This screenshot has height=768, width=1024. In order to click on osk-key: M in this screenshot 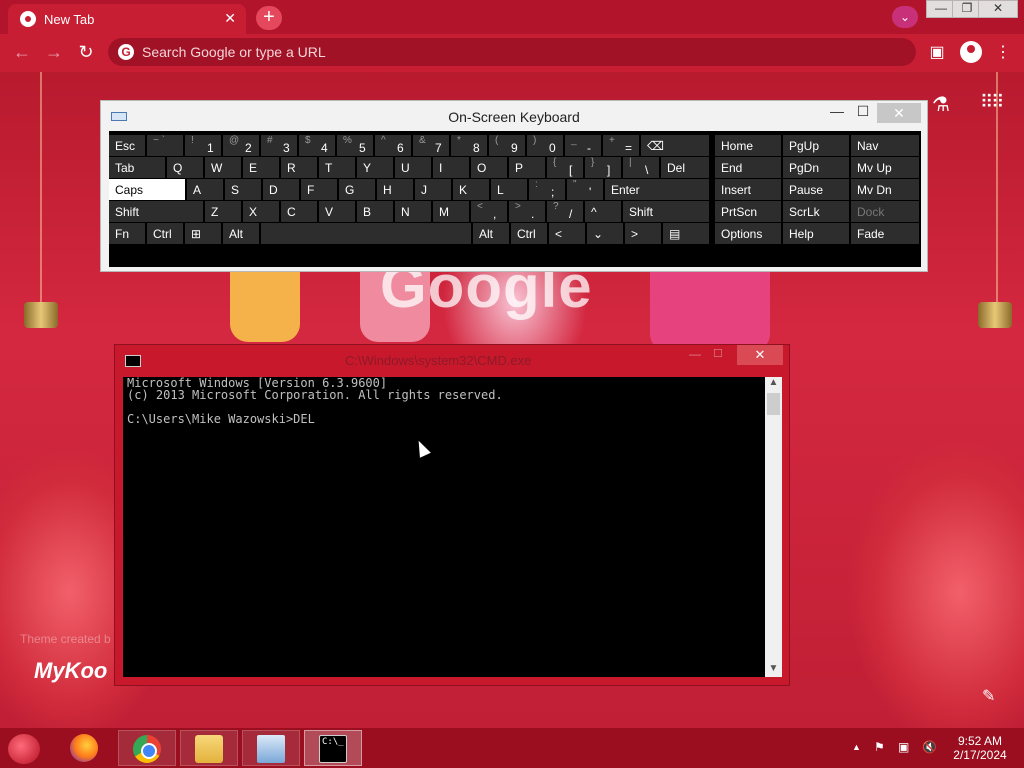, I will do `click(451, 211)`.